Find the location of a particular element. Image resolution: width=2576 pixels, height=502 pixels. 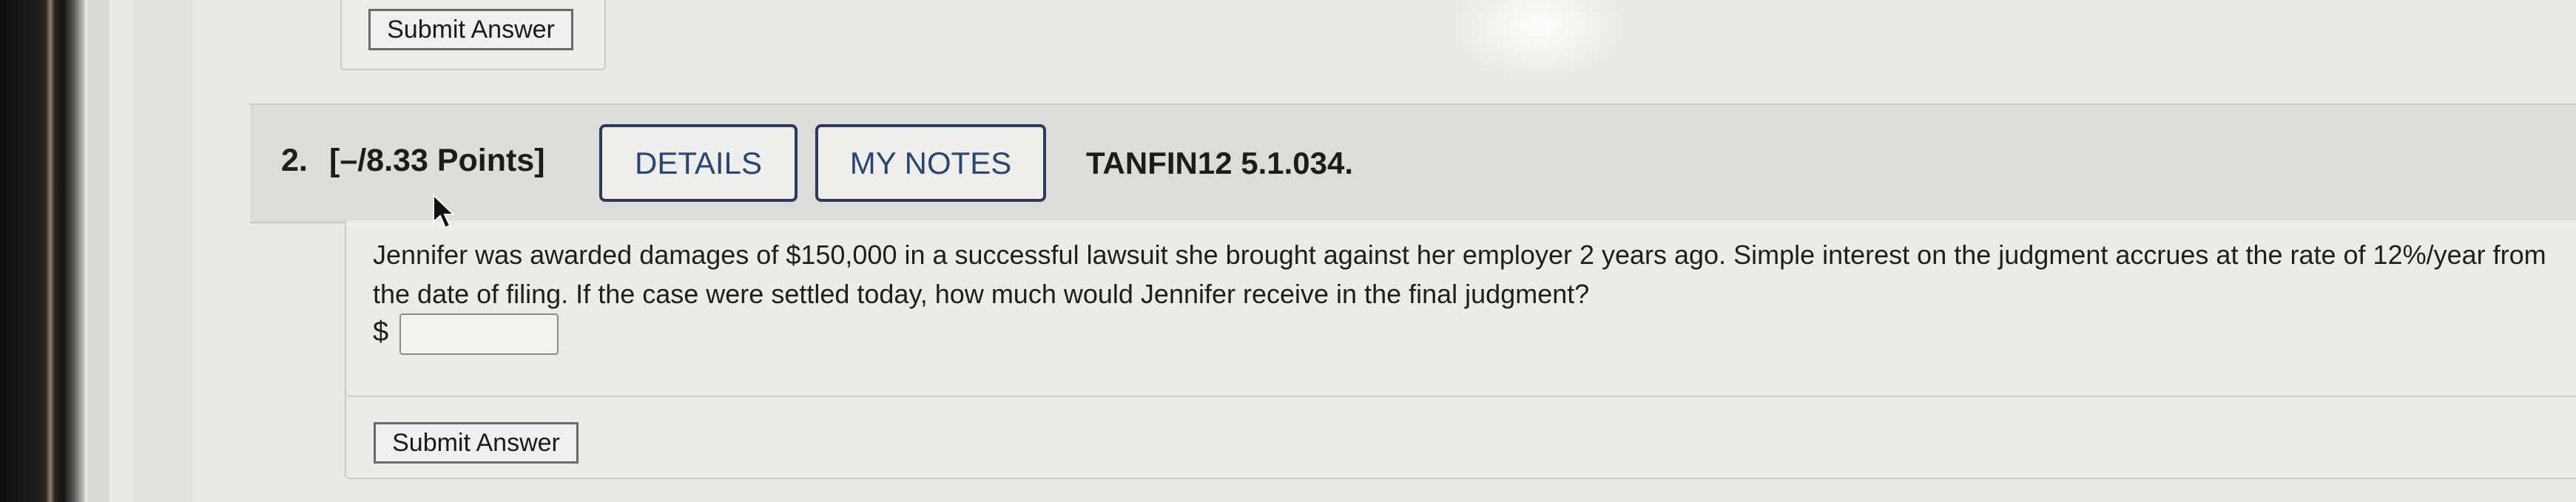

previous-submit-answer-button: Submit Answer is located at coordinates (470, 29).